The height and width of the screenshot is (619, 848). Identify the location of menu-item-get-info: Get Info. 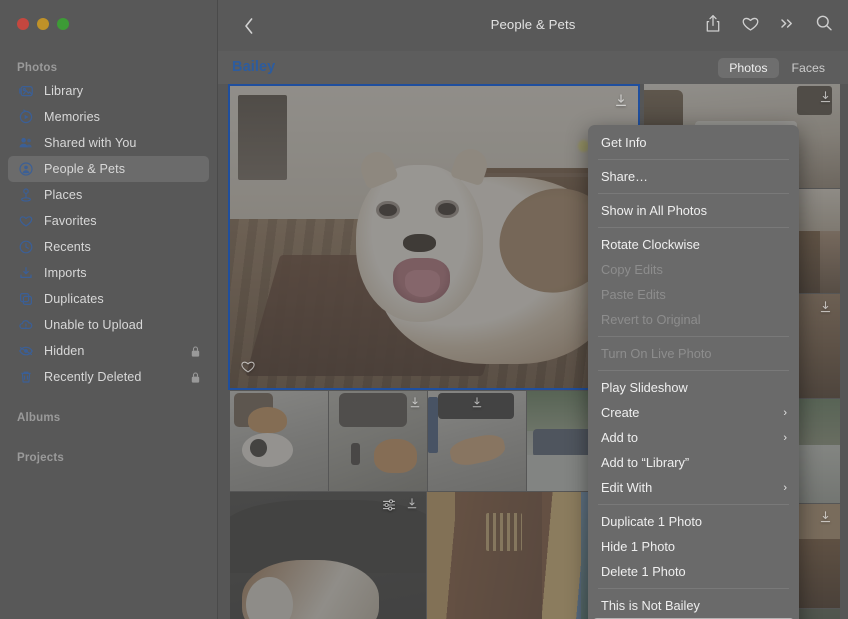
(693, 142).